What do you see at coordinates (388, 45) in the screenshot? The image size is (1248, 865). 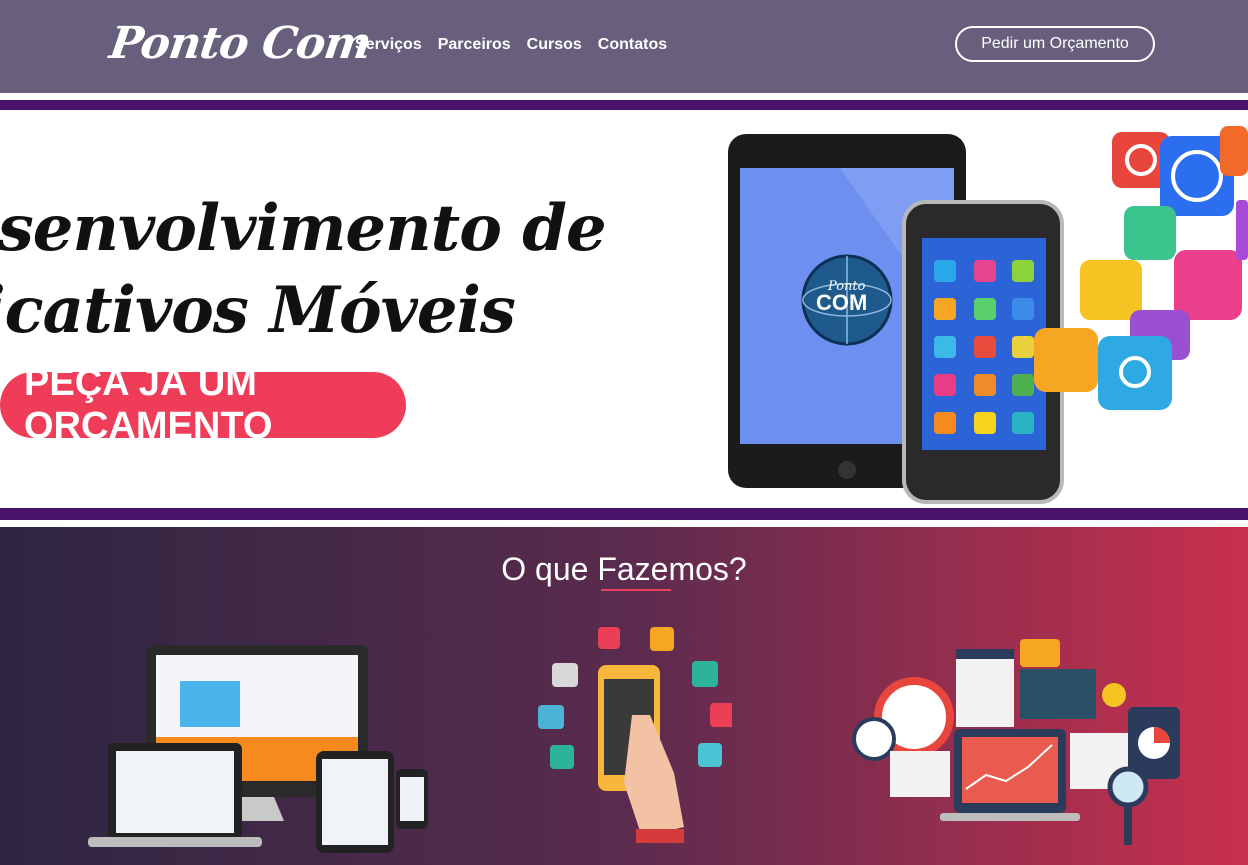 I see `nav-link-servicos: Serviços` at bounding box center [388, 45].